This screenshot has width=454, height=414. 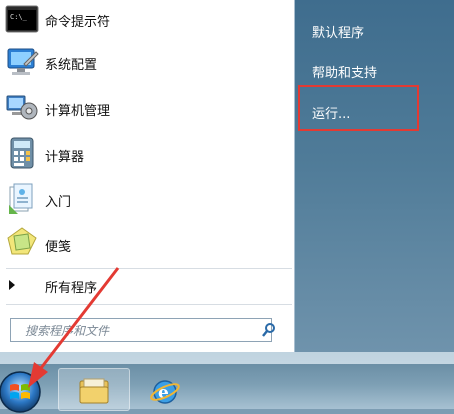 I want to click on start-item-label: 系统配置, so click(x=71, y=65).